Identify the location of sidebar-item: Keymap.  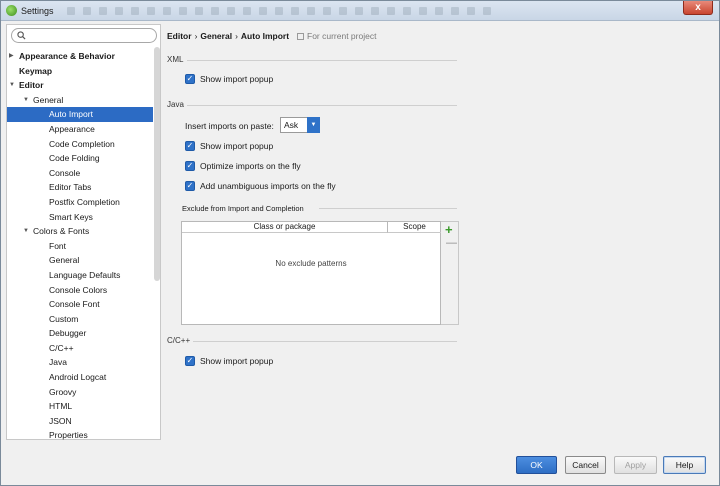
(80, 71).